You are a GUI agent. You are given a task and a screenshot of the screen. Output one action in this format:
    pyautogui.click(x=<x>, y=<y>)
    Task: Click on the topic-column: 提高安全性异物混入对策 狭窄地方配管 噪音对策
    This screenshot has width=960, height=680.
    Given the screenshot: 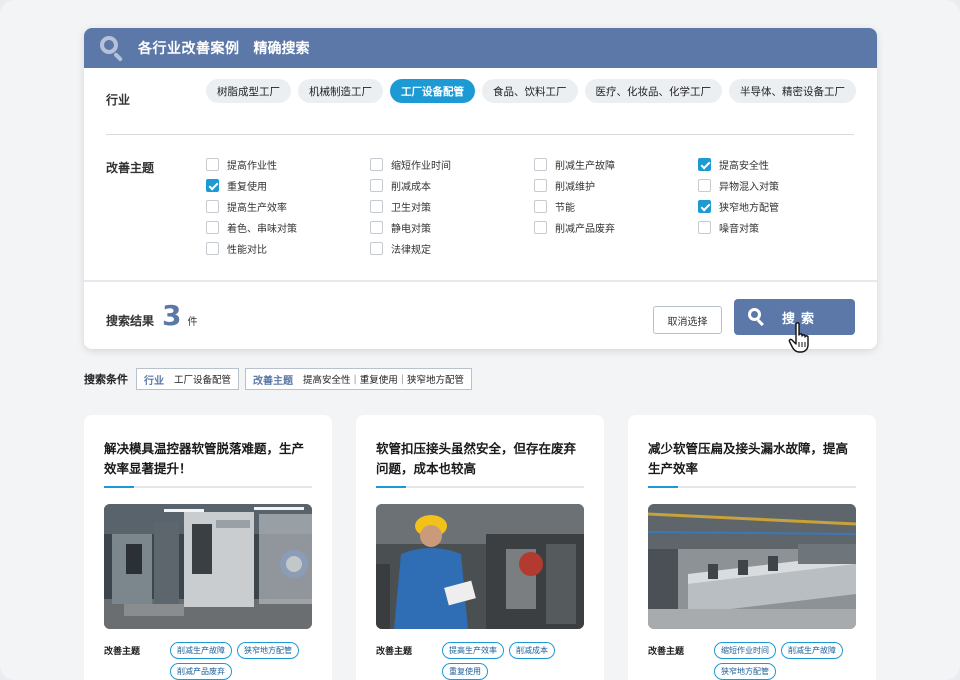 What is the action you would take?
    pyautogui.click(x=780, y=206)
    